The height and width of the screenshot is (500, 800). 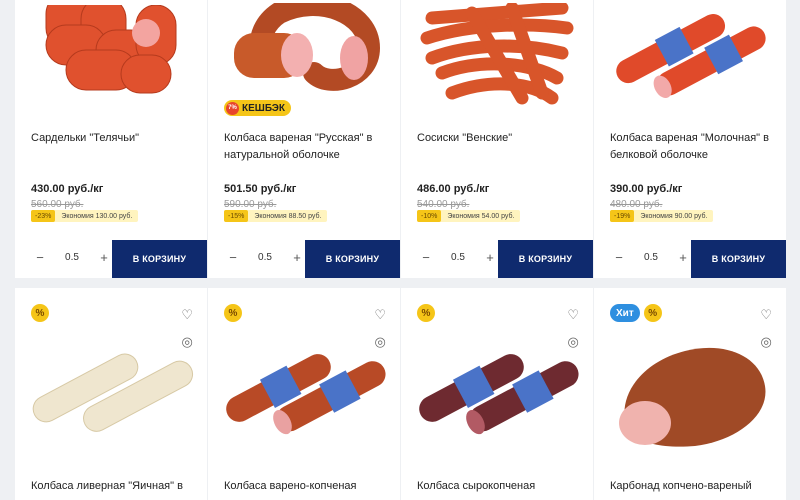 I want to click on cashback-label: КЕШБЭК, so click(x=263, y=108).